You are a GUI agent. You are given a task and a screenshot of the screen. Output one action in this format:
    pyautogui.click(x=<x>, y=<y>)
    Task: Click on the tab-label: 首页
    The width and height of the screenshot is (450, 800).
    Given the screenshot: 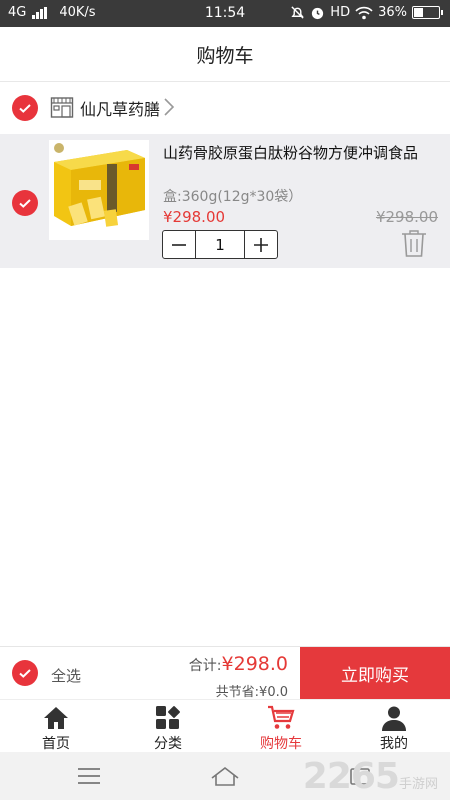 What is the action you would take?
    pyautogui.click(x=56, y=744)
    